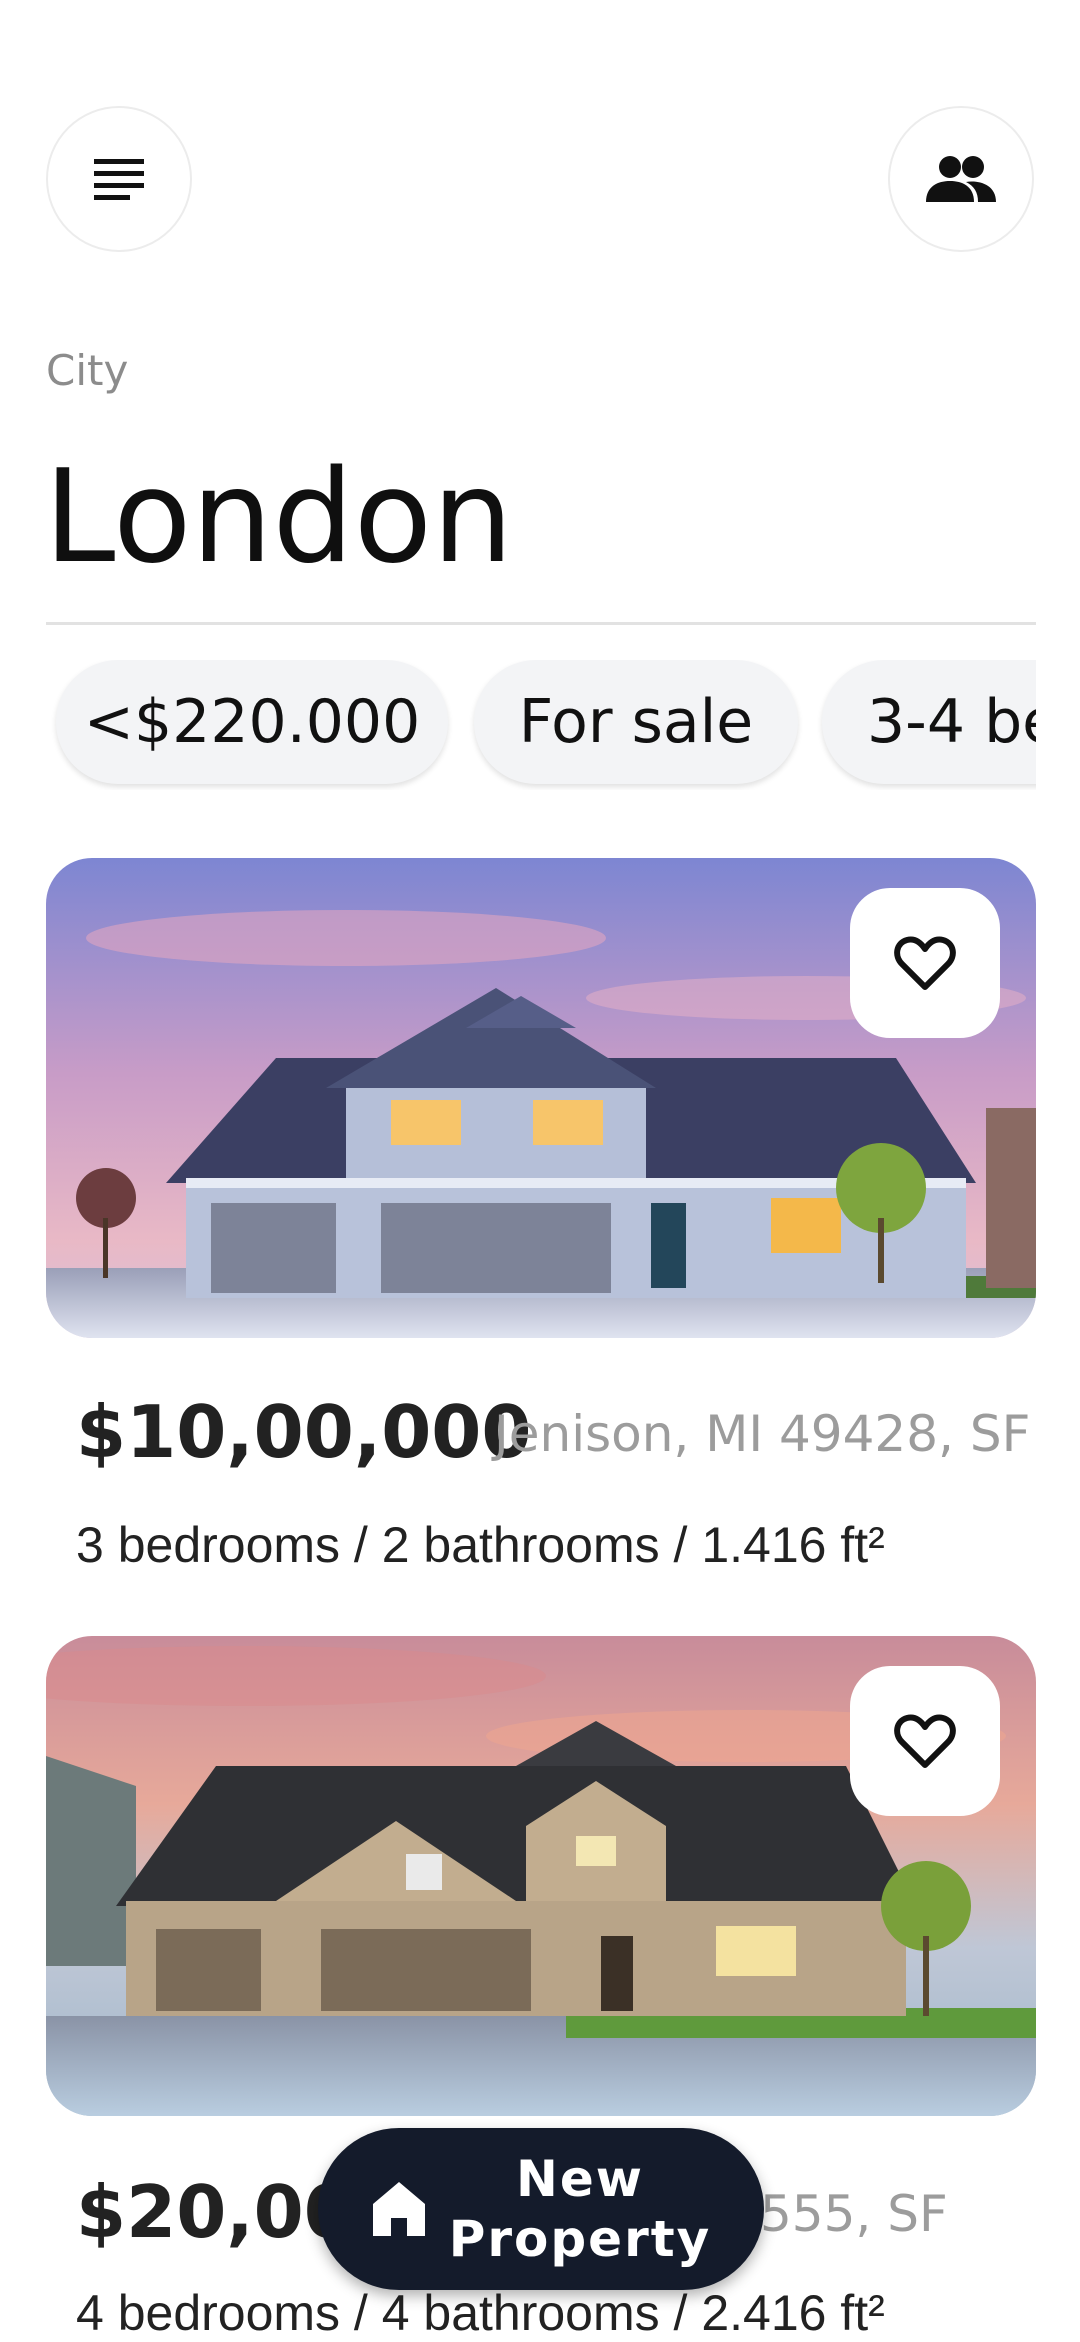 The height and width of the screenshot is (2342, 1080). Describe the element at coordinates (929, 722) in the screenshot. I see `filter-chip-beds: 3-4 beds` at that location.